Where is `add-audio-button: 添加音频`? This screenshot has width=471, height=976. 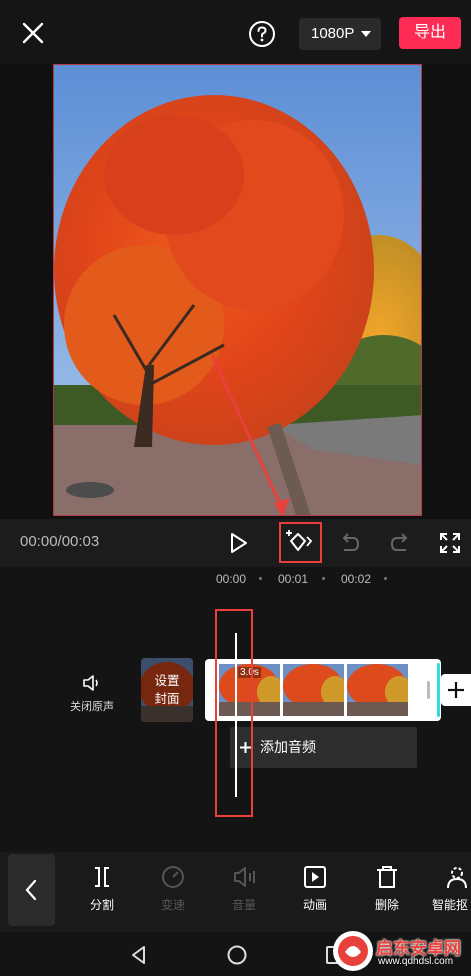 add-audio-button: 添加音频 is located at coordinates (323, 747).